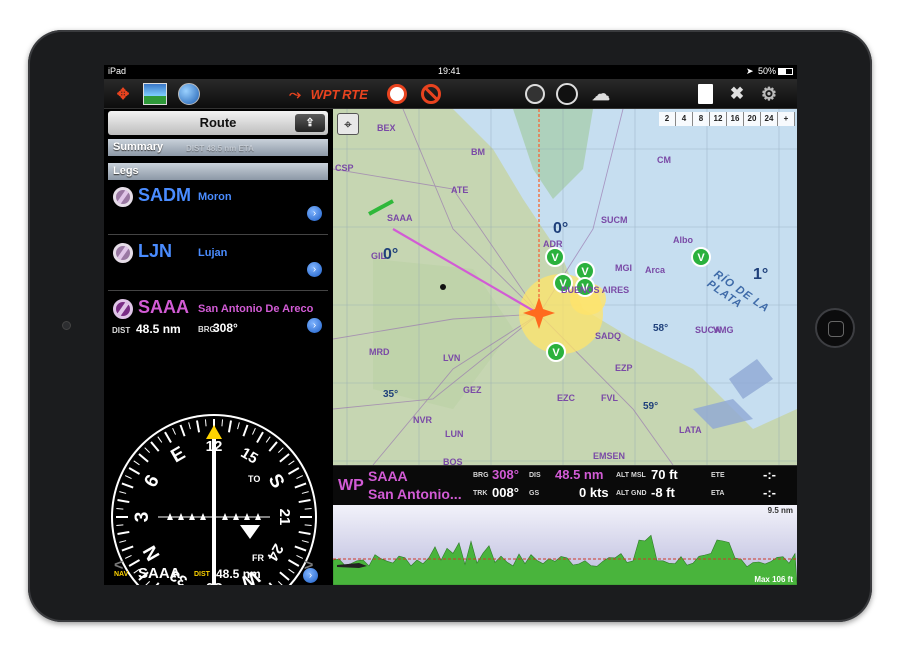 Image resolution: width=900 pixels, height=660 pixels. I want to click on alt-msl-value: 70 ft, so click(664, 474).